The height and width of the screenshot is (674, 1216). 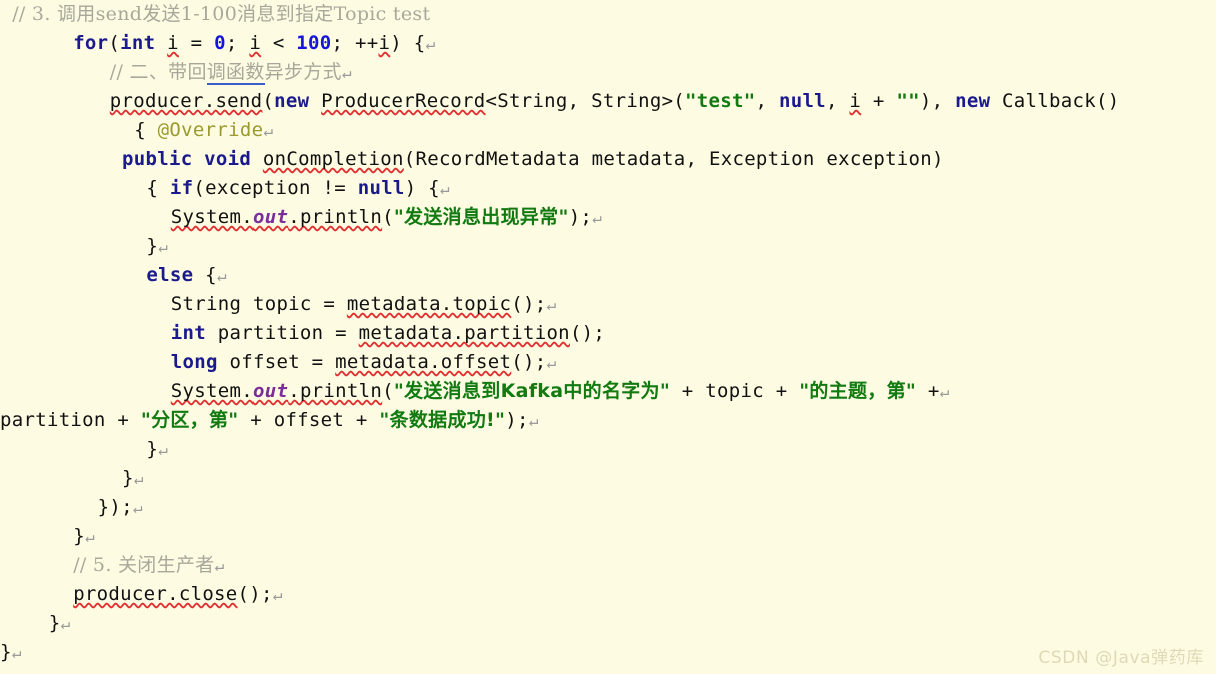 What do you see at coordinates (92, 565) in the screenshot?
I see `code-token: // 5.` at bounding box center [92, 565].